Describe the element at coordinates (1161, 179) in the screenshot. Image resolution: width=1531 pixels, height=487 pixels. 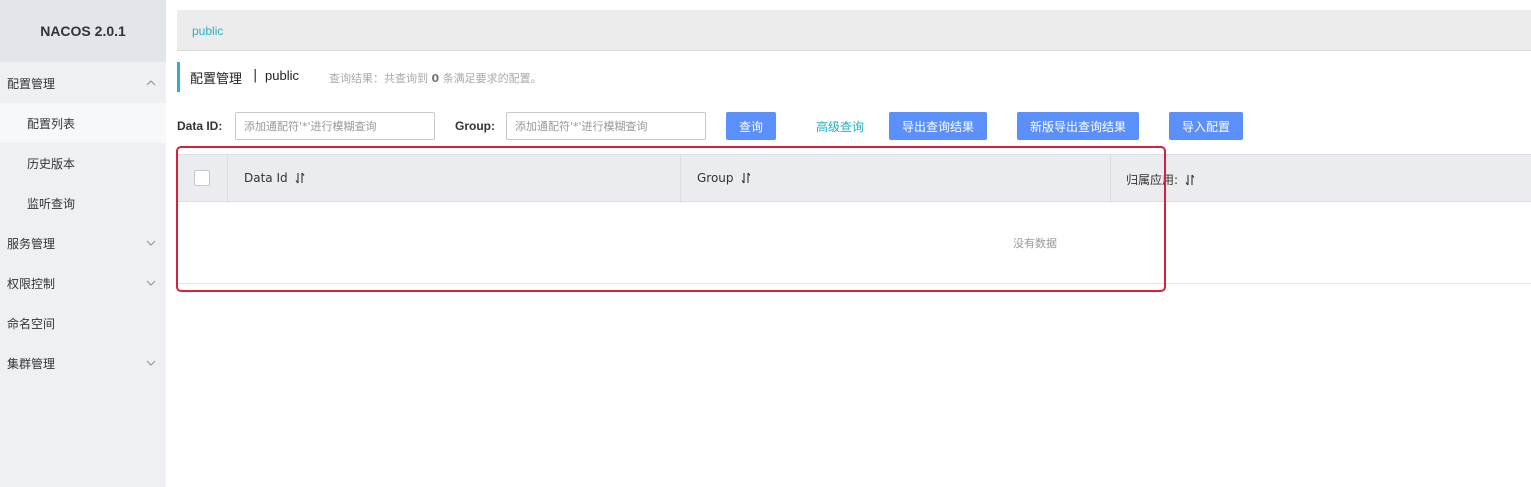
I see `column-header-app: 归属应用:` at that location.